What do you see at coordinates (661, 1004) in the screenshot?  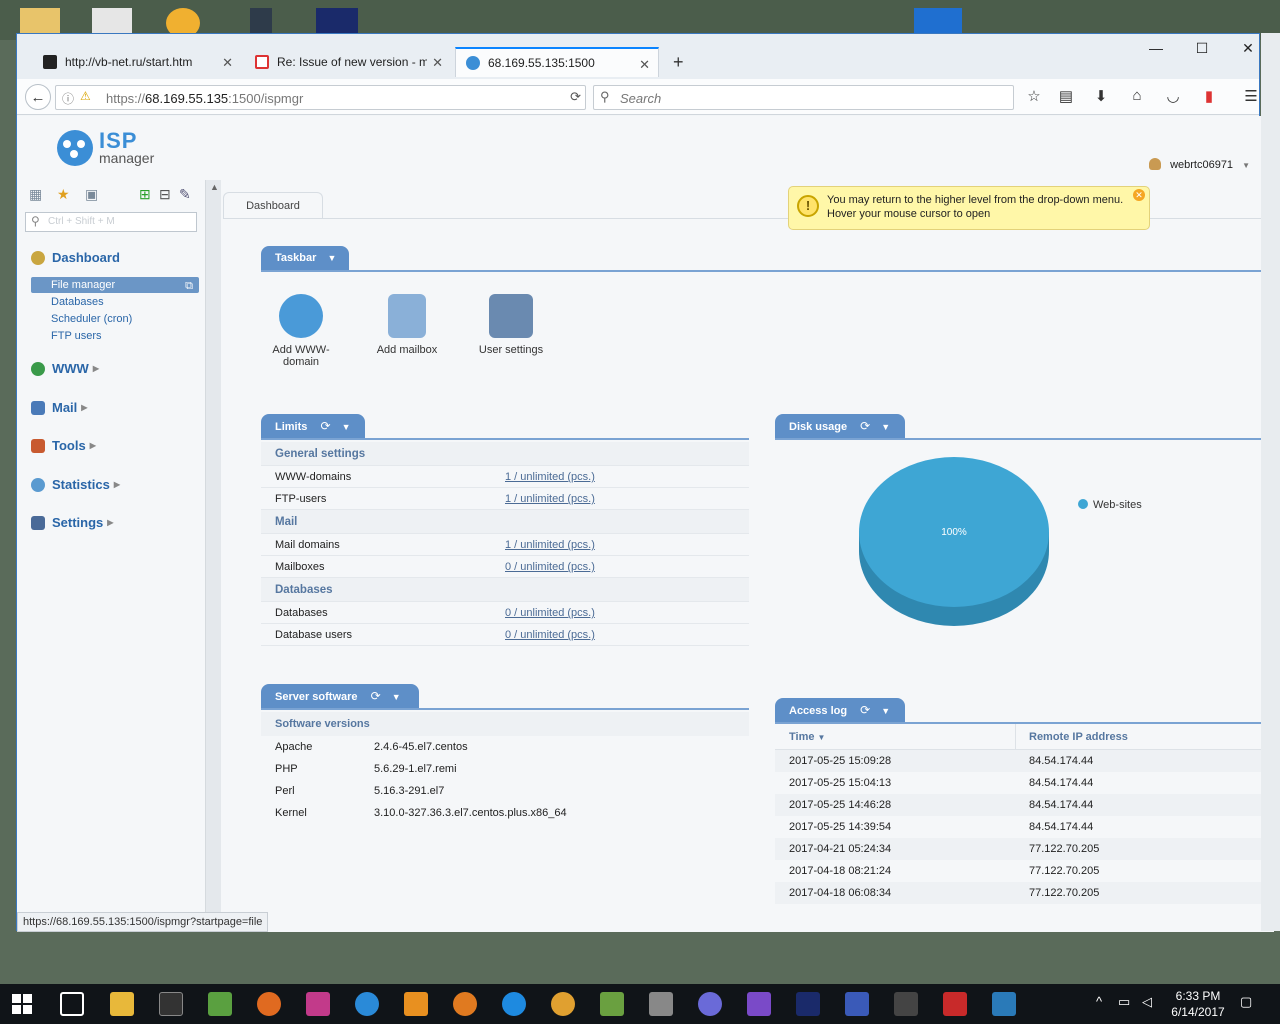 I see `tools-icon` at bounding box center [661, 1004].